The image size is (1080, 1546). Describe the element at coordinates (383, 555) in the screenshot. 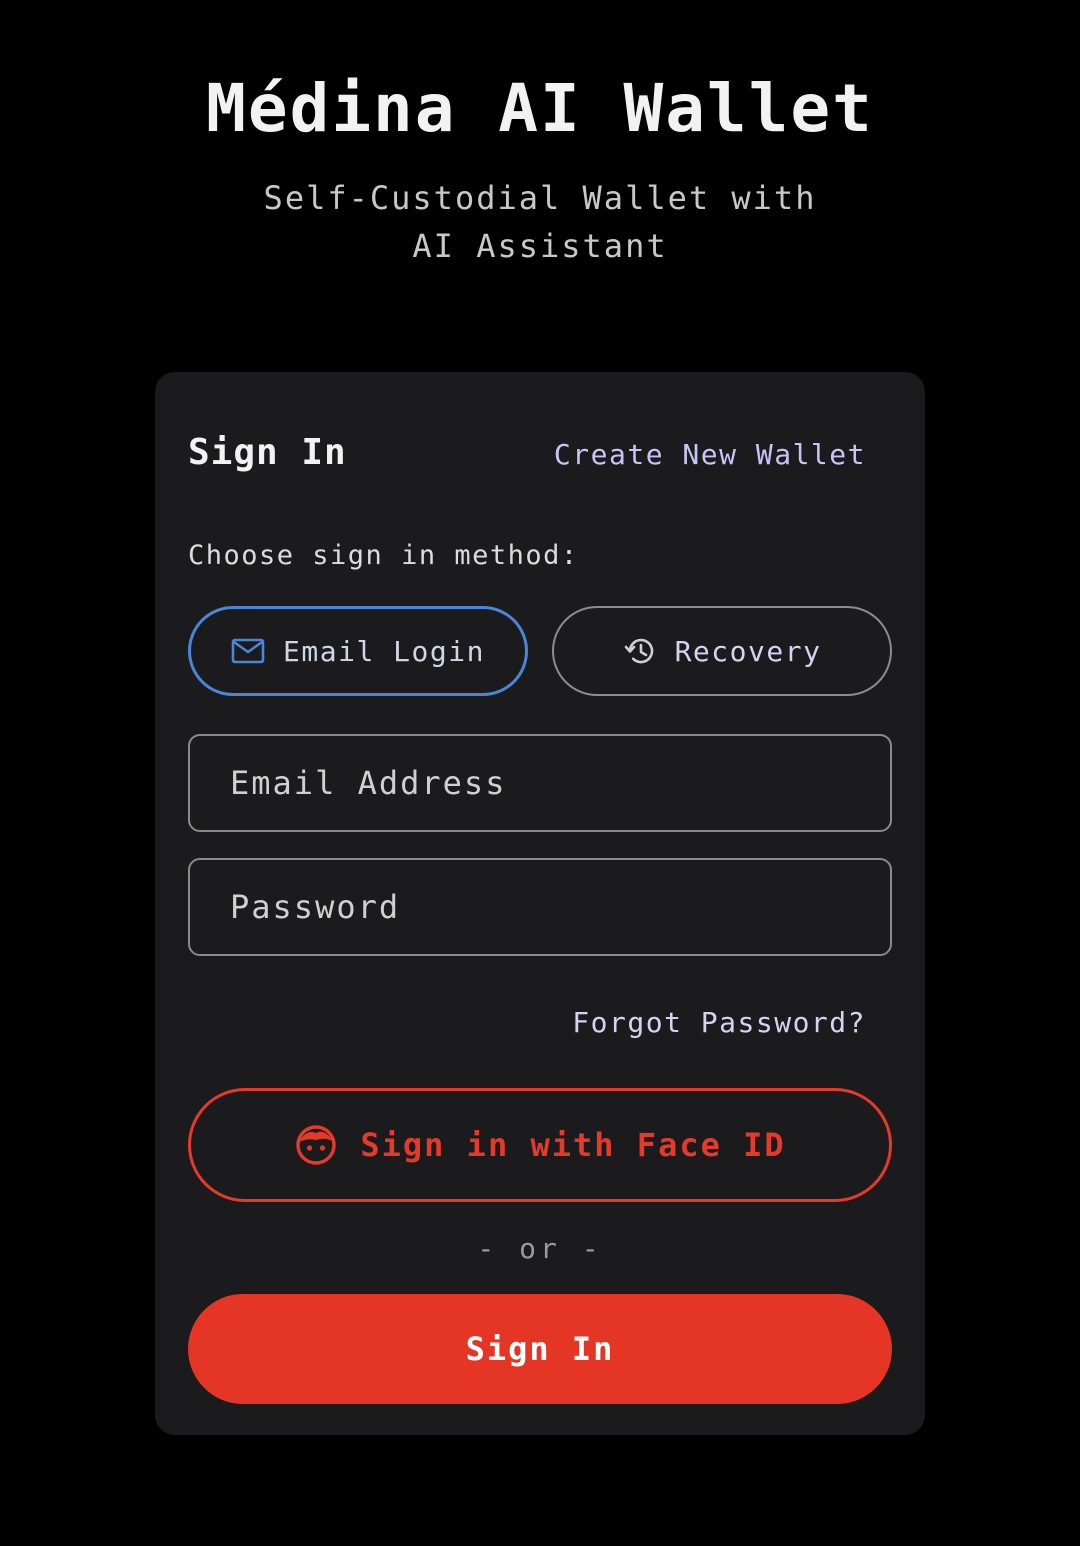

I see `sign-in-method-label: Choose sign in method:` at that location.